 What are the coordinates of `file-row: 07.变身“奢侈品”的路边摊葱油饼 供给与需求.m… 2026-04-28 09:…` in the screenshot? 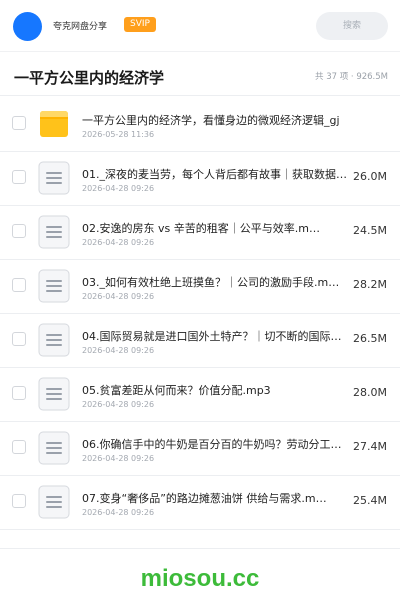 It's located at (200, 503).